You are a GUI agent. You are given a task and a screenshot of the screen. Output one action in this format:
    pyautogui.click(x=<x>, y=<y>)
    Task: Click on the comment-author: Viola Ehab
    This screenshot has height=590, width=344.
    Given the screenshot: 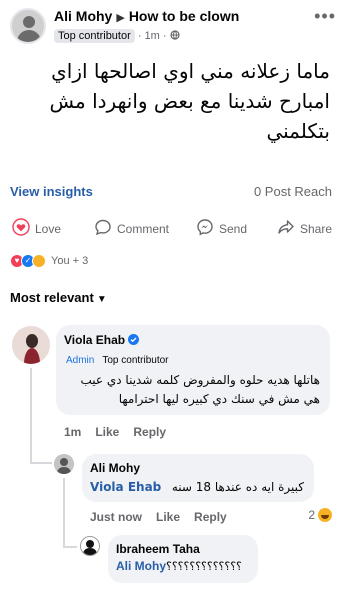 What is the action you would take?
    pyautogui.click(x=102, y=340)
    